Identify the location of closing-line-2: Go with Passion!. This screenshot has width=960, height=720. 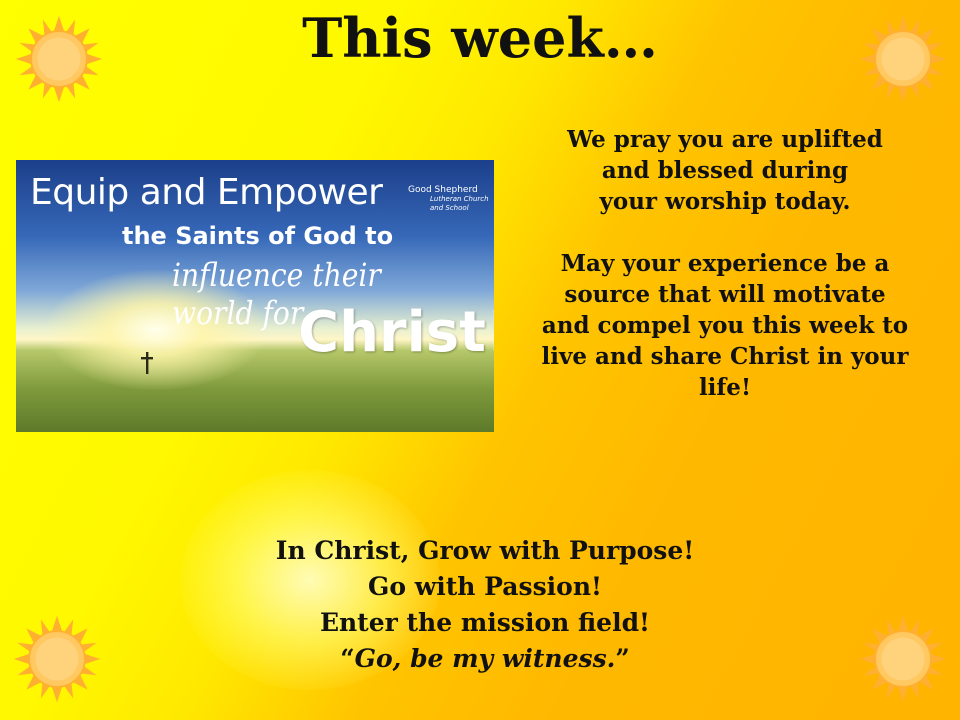
(485, 586).